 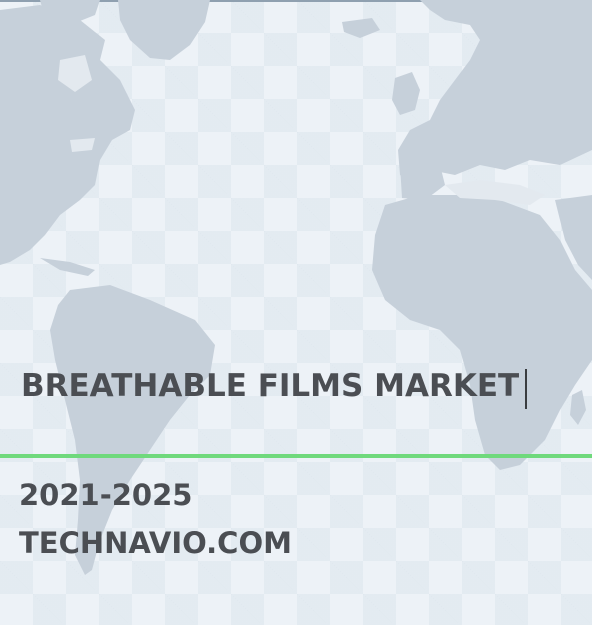 I want to click on website-label: TECHNAVIO.COM, so click(x=155, y=543).